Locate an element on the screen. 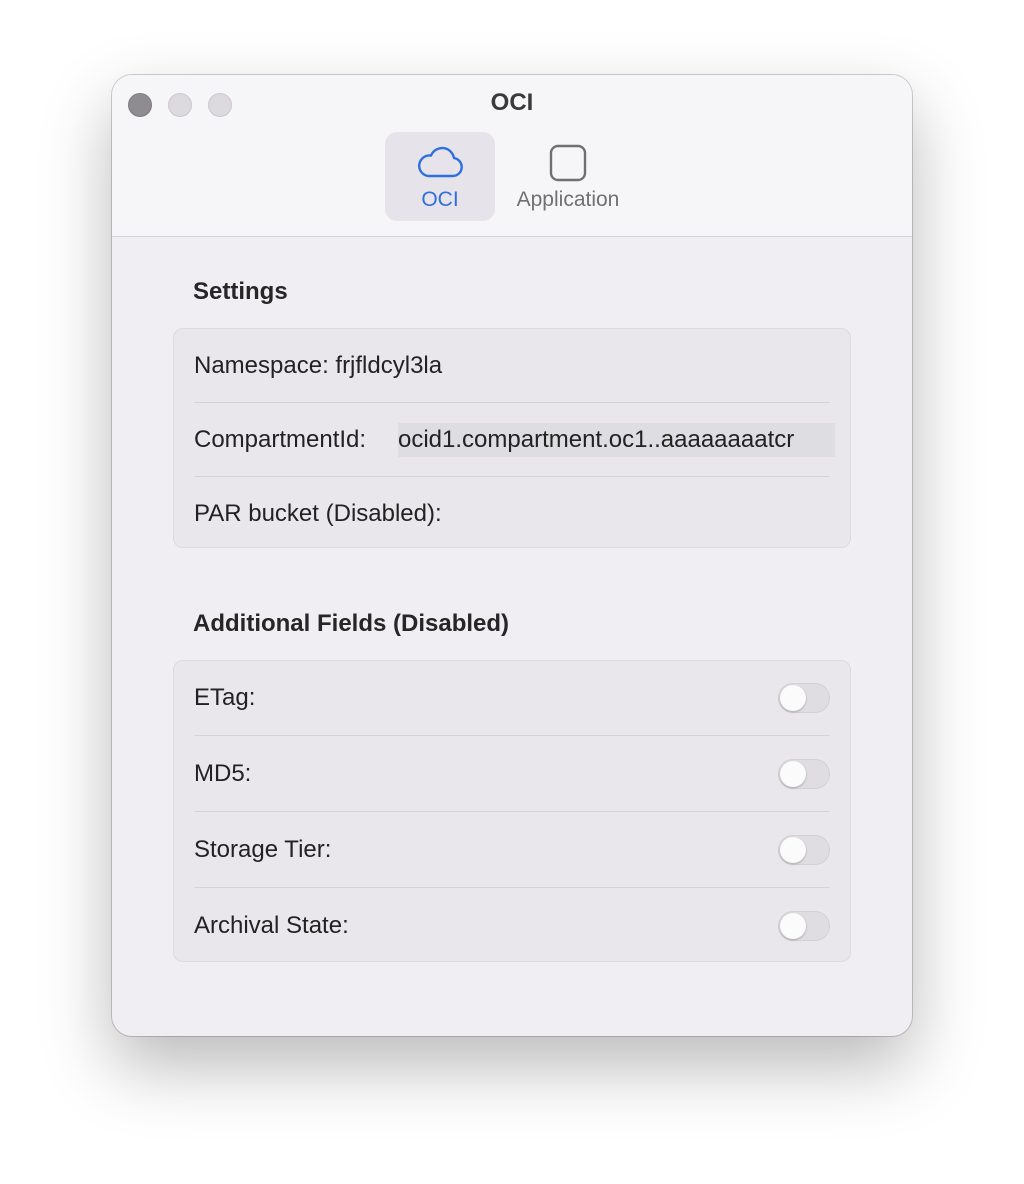 This screenshot has width=1024, height=1184. par-bucket-row: PAR bucket (Disabled): is located at coordinates (512, 514).